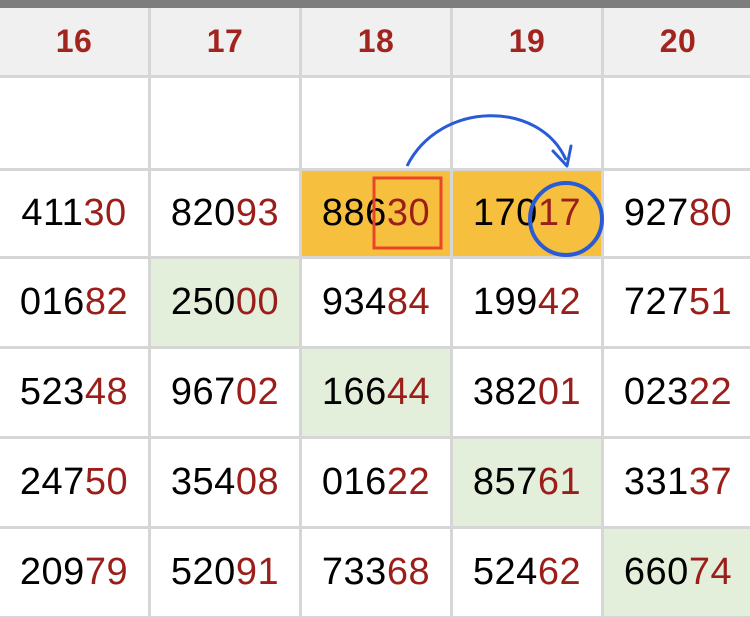 This screenshot has height=618, width=750. I want to click on table-cell: 331 37, so click(677, 482).